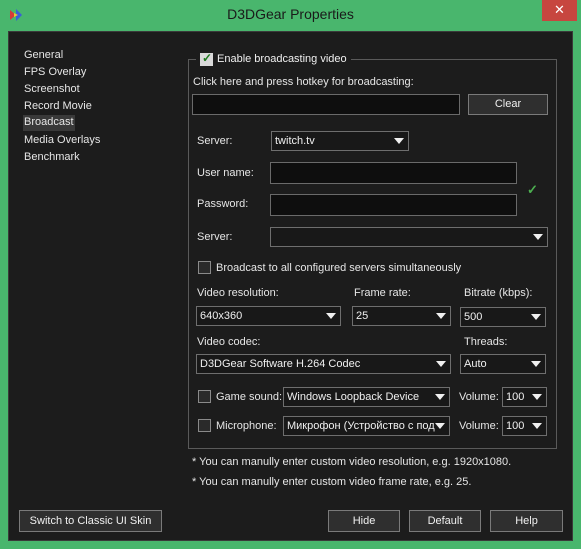  I want to click on codec-select: D3DGear Software H.264 Codec, so click(323, 364).